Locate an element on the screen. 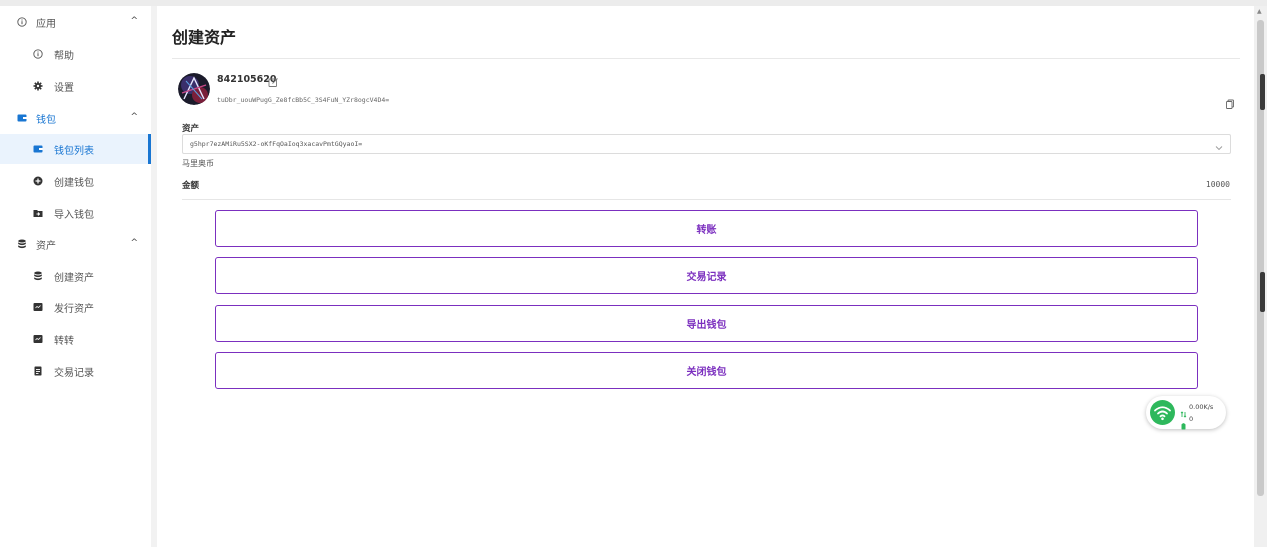  document-icon is located at coordinates (37, 371).